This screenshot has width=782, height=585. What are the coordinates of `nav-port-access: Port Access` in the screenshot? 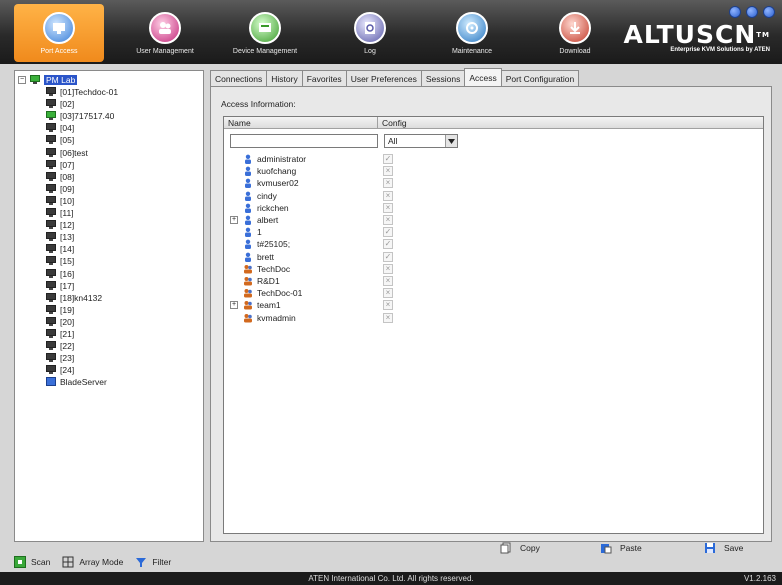 It's located at (59, 33).